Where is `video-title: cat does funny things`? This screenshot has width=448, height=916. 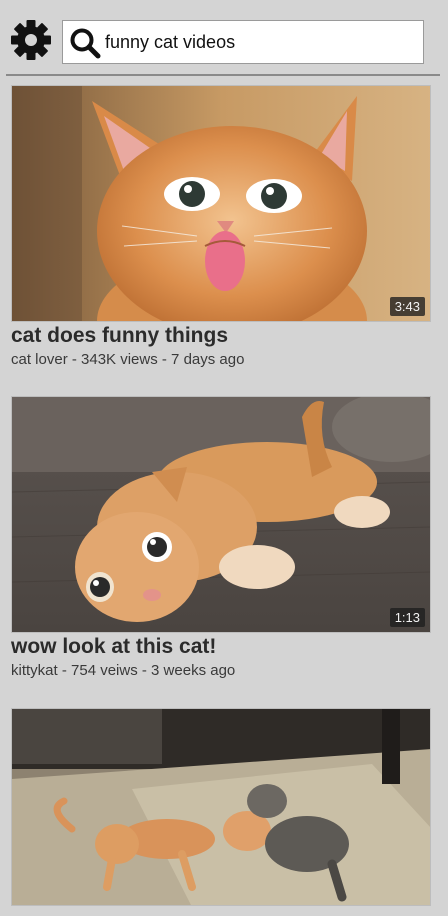
video-title: cat does funny things is located at coordinates (221, 336).